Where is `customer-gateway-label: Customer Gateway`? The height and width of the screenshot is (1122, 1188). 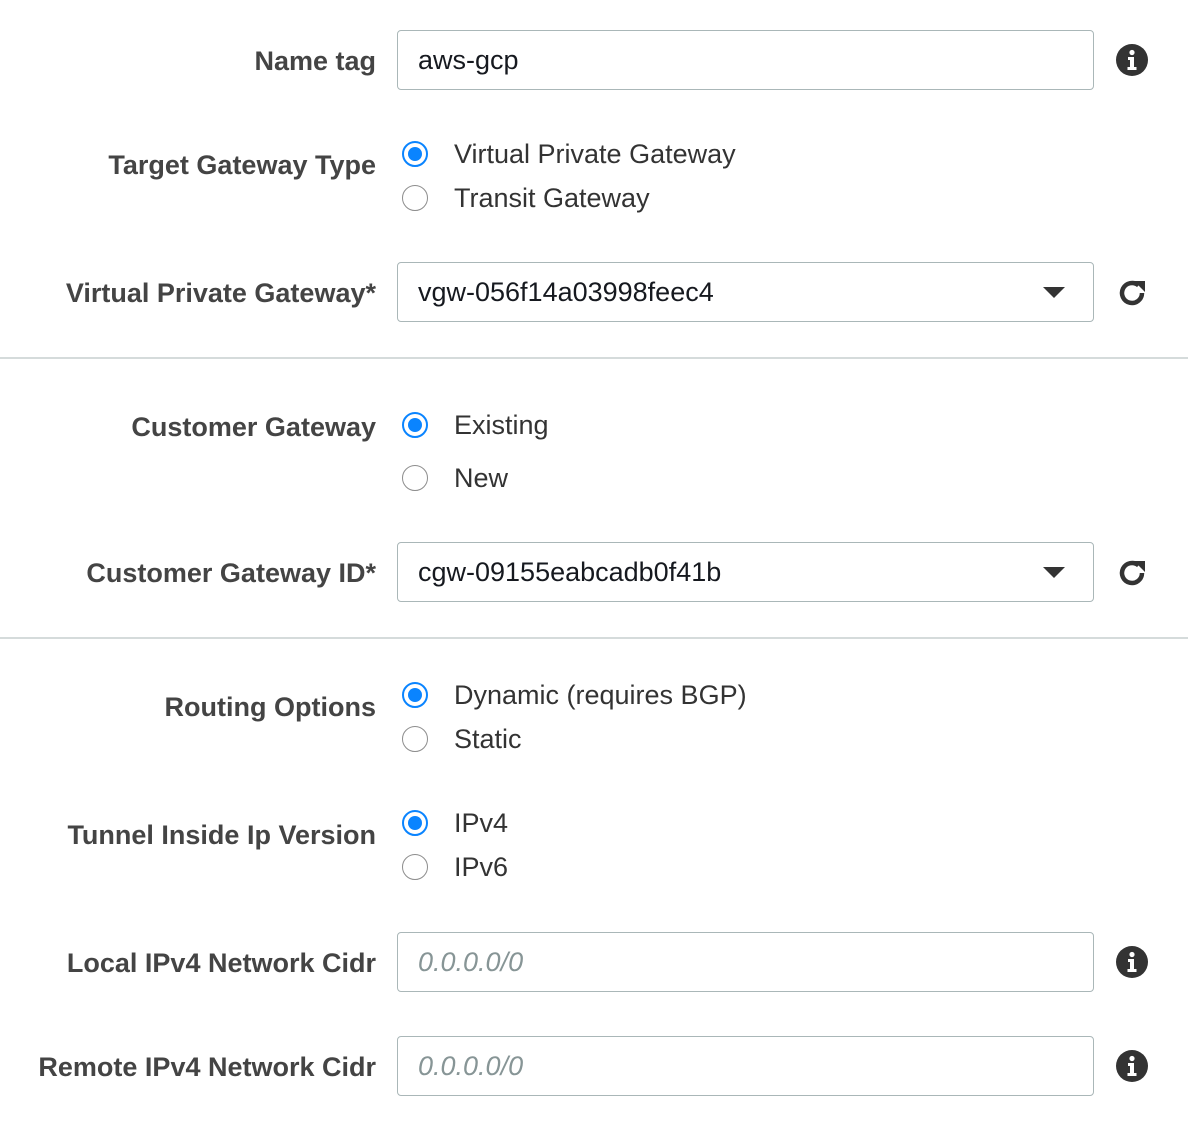 customer-gateway-label: Customer Gateway is located at coordinates (253, 427).